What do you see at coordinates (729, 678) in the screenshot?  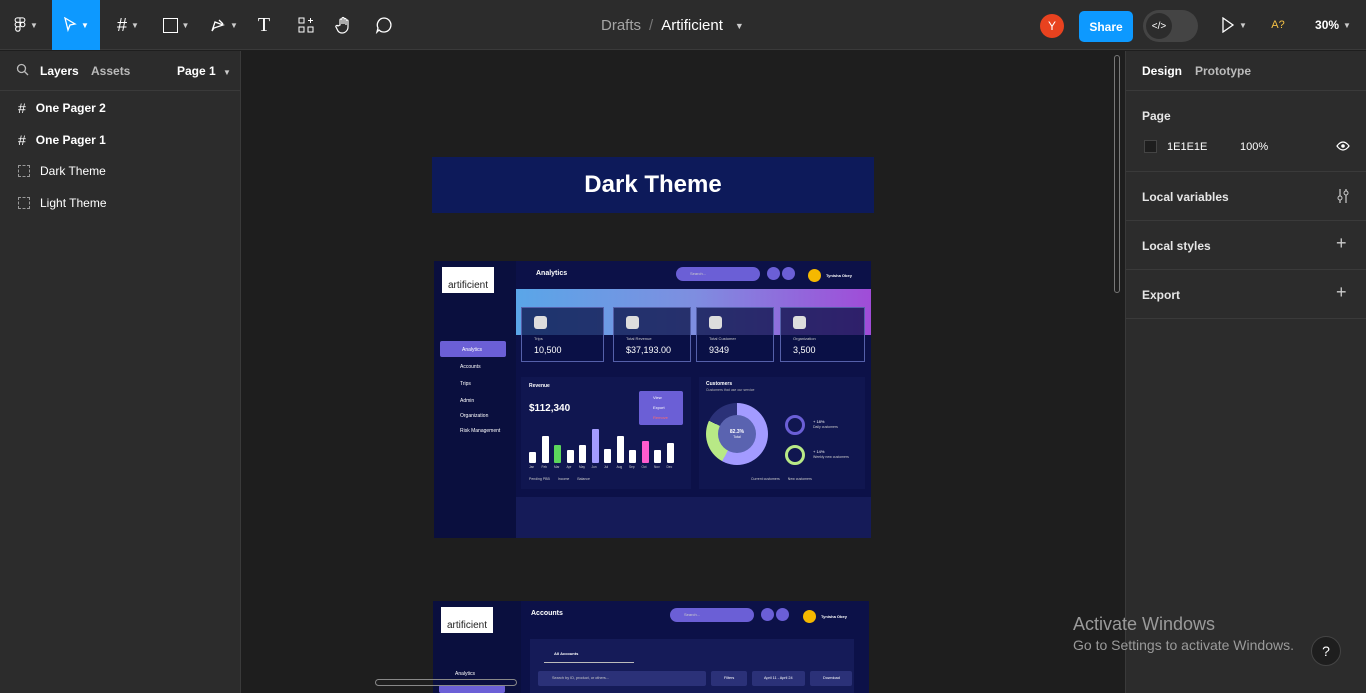 I see `filters-button: Filters` at bounding box center [729, 678].